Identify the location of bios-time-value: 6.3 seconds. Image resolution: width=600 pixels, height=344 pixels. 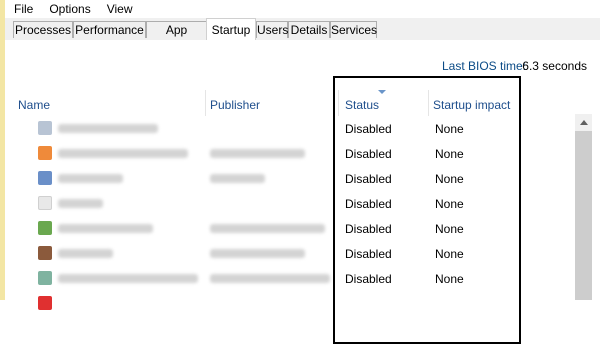
(554, 66).